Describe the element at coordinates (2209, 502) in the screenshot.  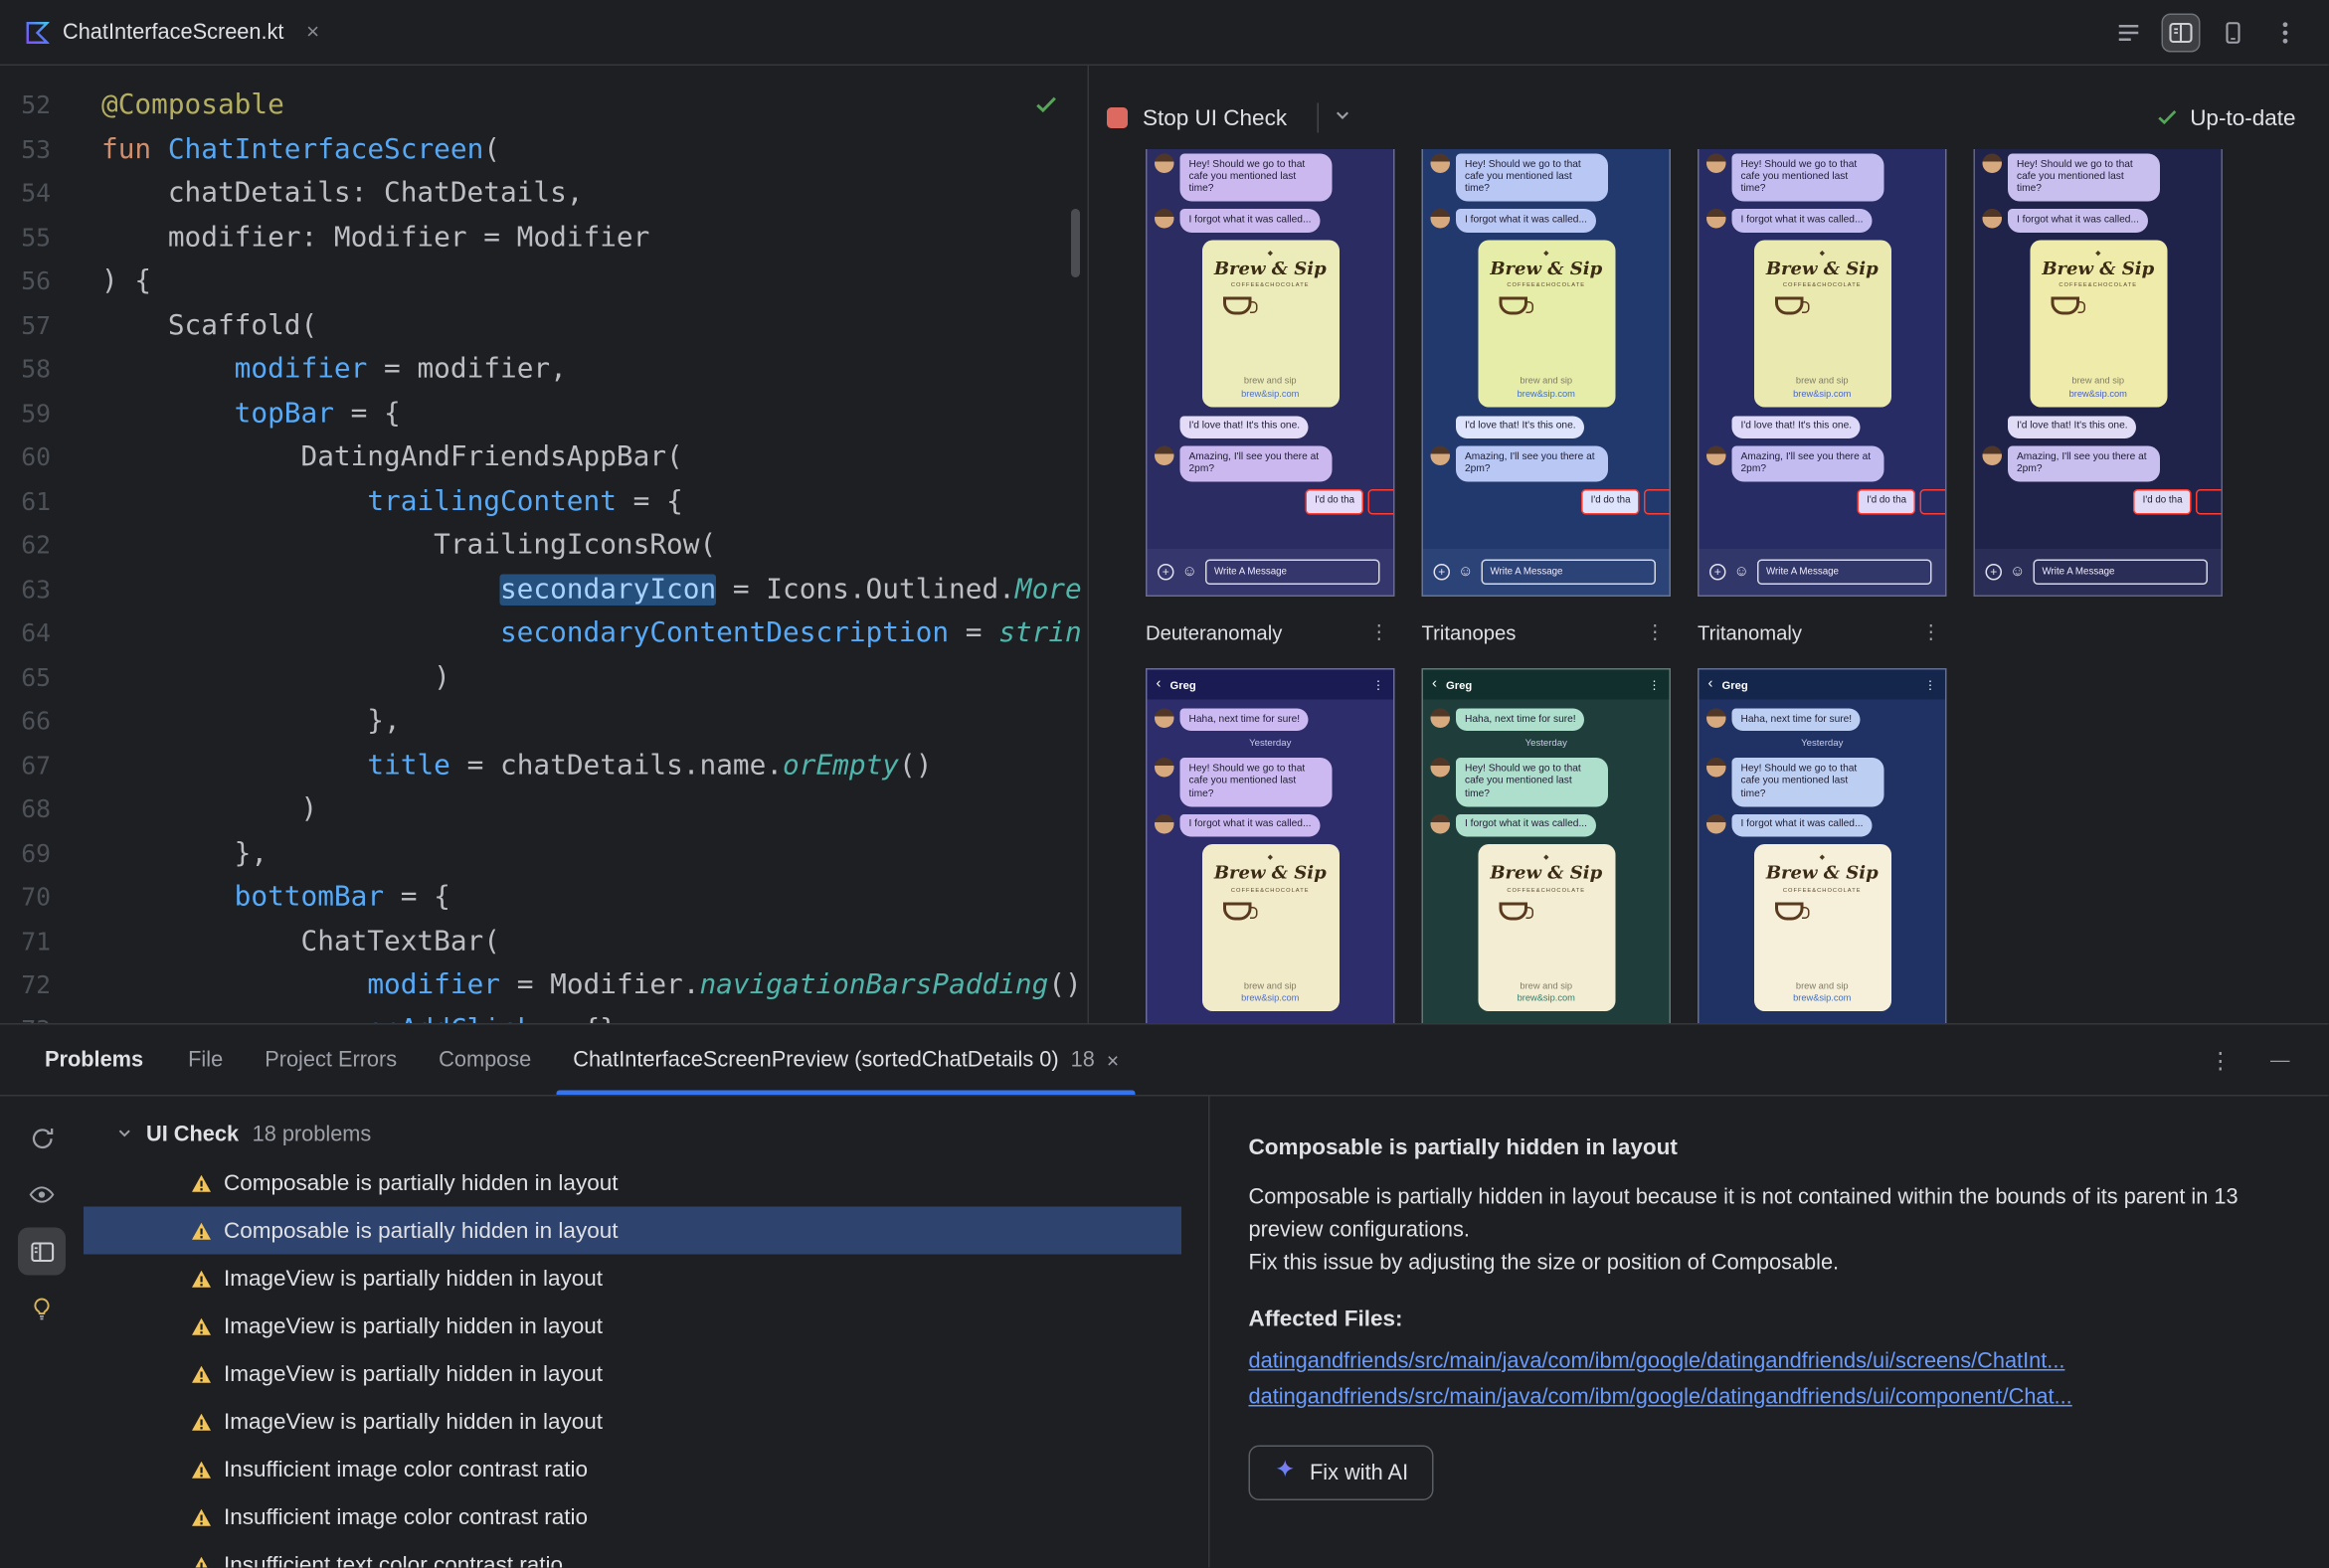
I see `suggestion-chip-clipped` at that location.